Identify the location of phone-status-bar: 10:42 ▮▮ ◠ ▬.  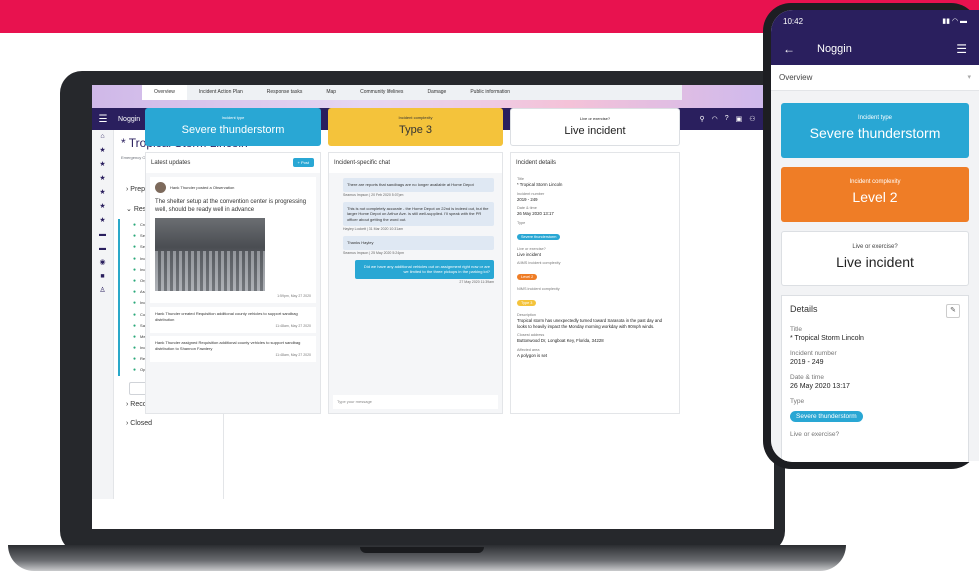
(875, 21).